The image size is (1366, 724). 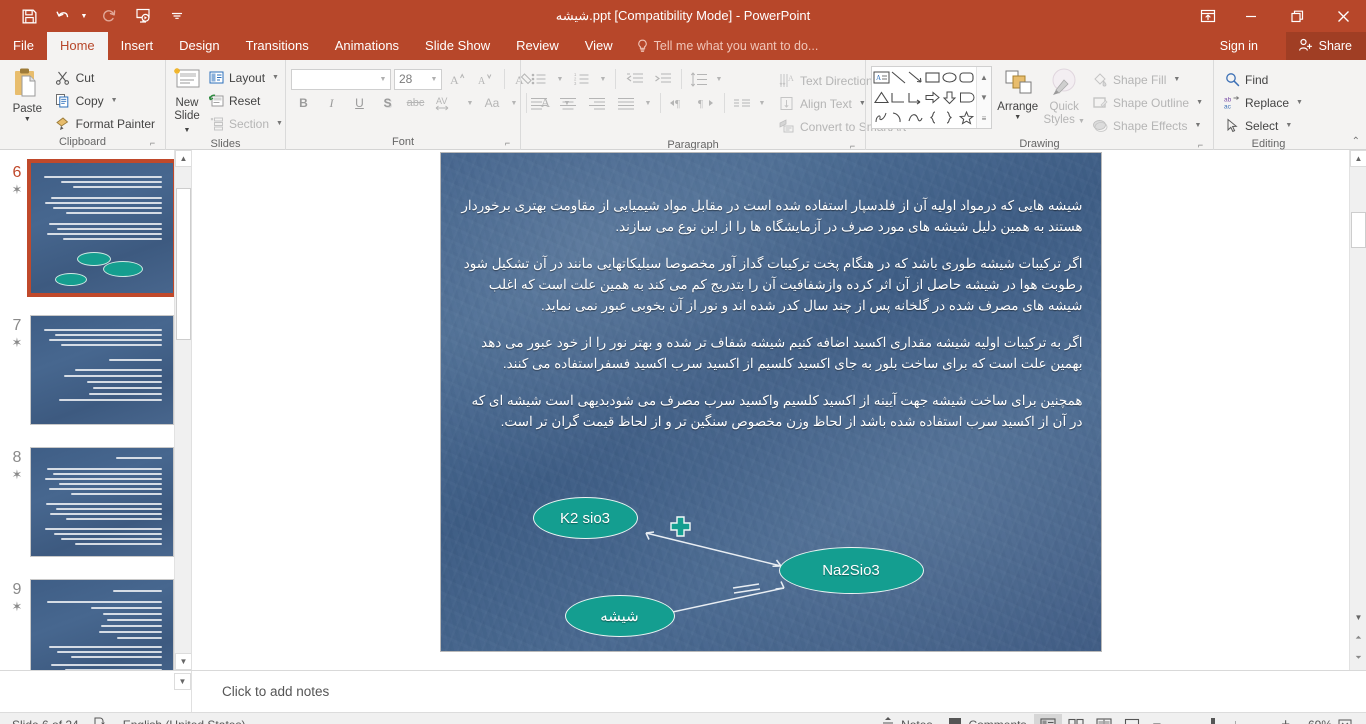 What do you see at coordinates (1176, 79) in the screenshot?
I see `shape-fill-dropdown-icon: ▼` at bounding box center [1176, 79].